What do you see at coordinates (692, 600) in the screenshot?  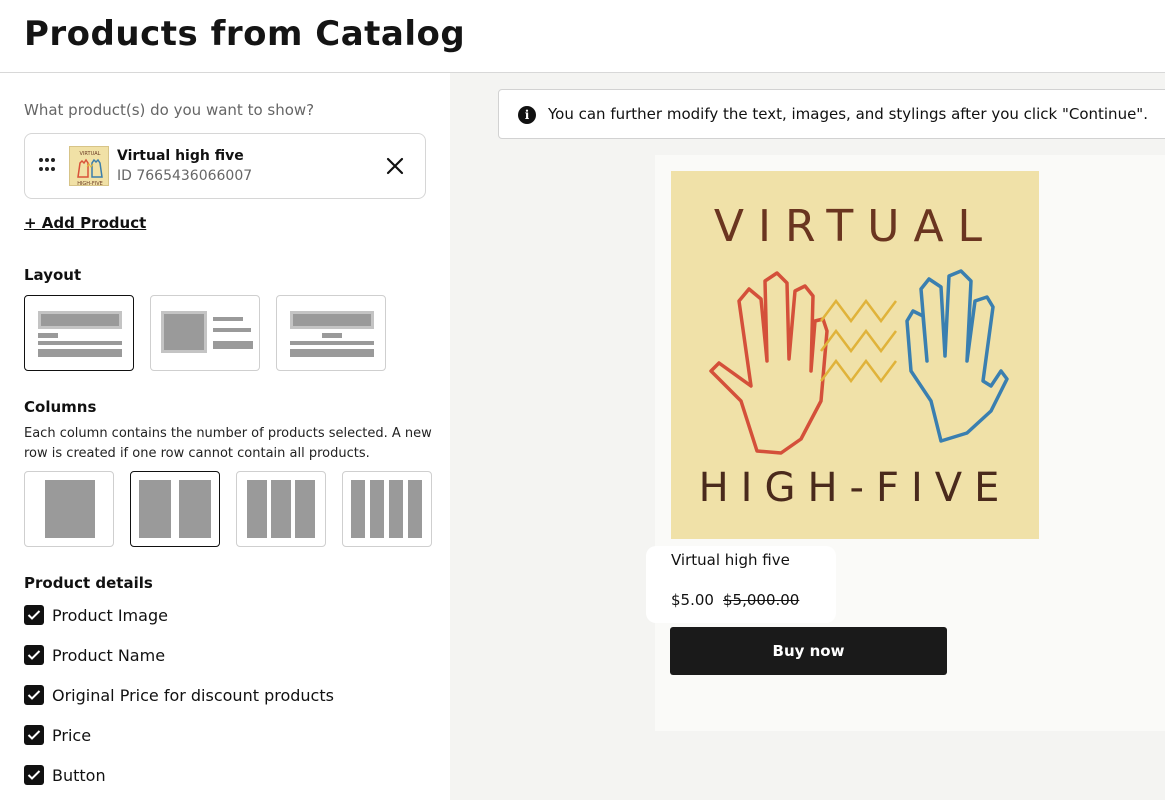 I see `preview-price: $5.00` at bounding box center [692, 600].